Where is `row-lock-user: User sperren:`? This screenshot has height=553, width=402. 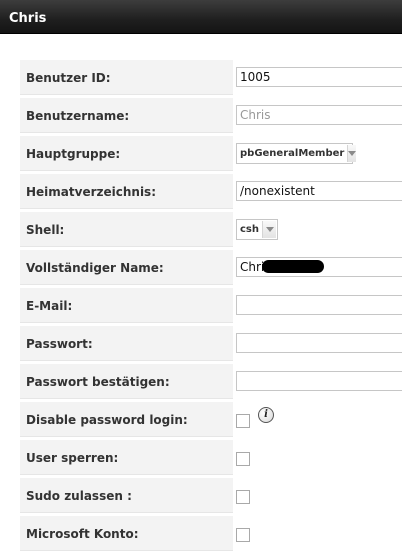
row-lock-user: User sperren: is located at coordinates (211, 458).